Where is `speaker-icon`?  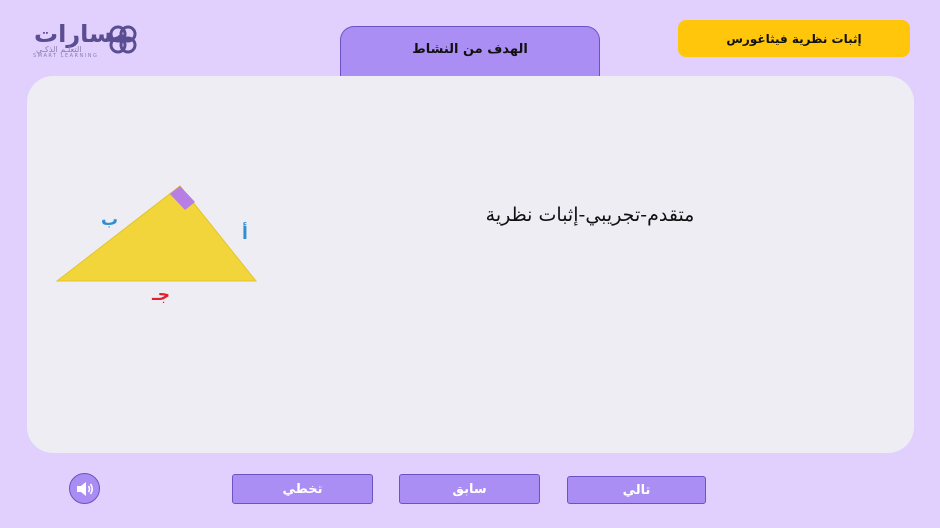 speaker-icon is located at coordinates (84, 488).